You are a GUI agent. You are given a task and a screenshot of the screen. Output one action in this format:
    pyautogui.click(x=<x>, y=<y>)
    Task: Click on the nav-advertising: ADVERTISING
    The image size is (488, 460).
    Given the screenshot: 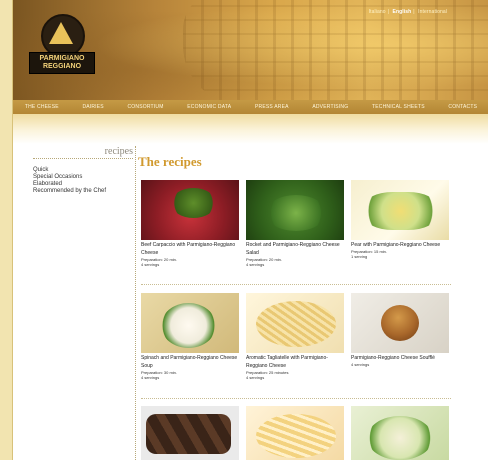 What is the action you would take?
    pyautogui.click(x=330, y=107)
    